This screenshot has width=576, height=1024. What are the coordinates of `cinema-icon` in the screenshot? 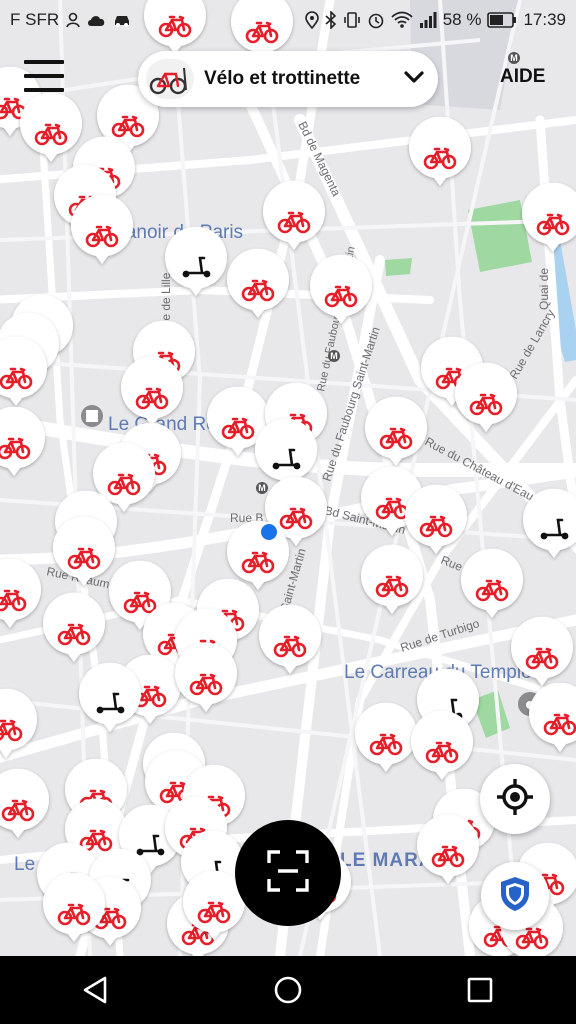 It's located at (92, 416).